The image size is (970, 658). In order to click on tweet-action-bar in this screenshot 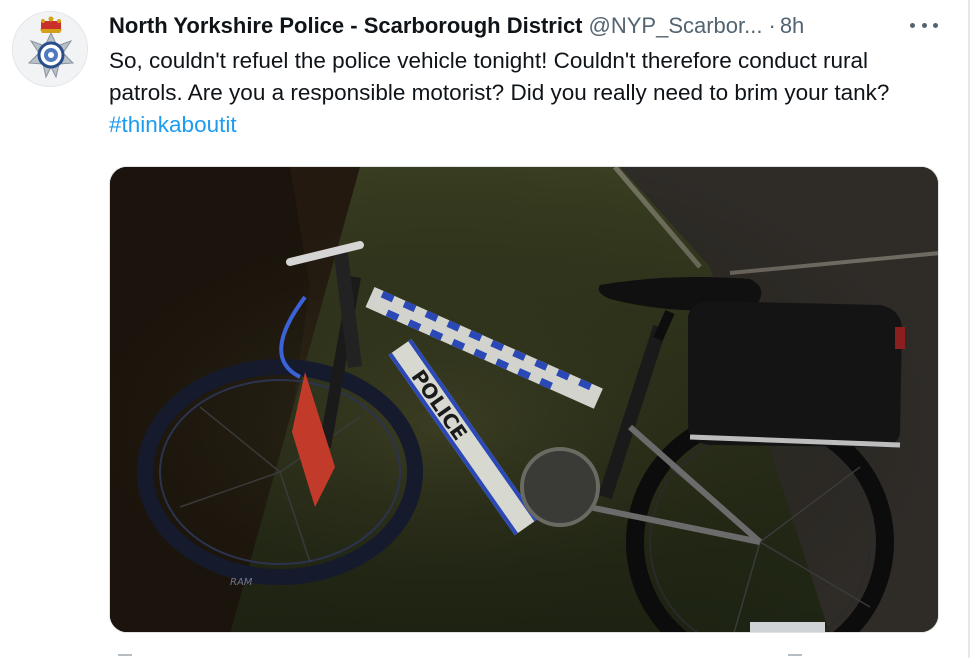, I will do `click(468, 654)`.